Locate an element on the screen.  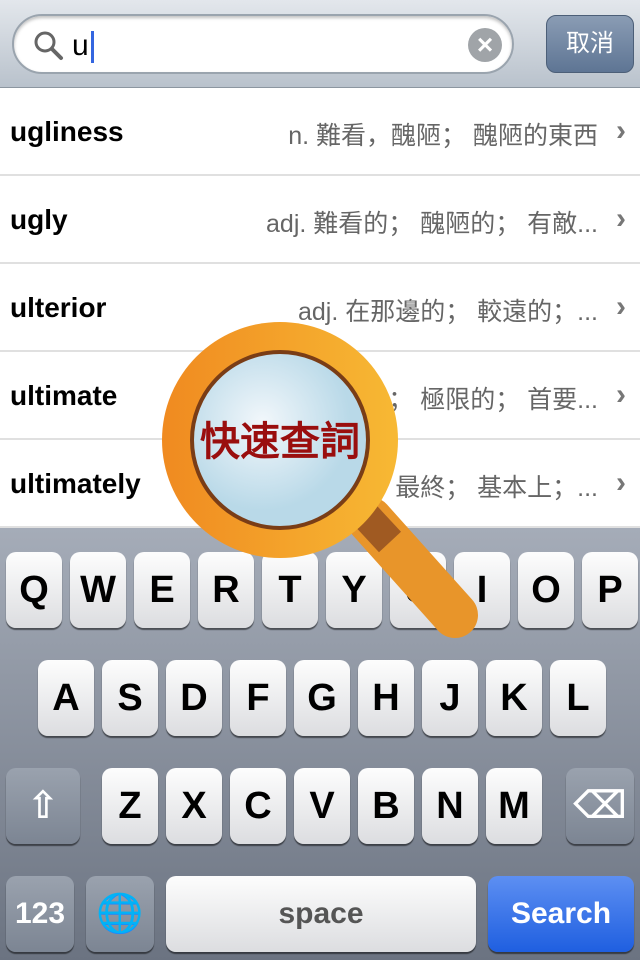
key-o: O is located at coordinates (546, 590).